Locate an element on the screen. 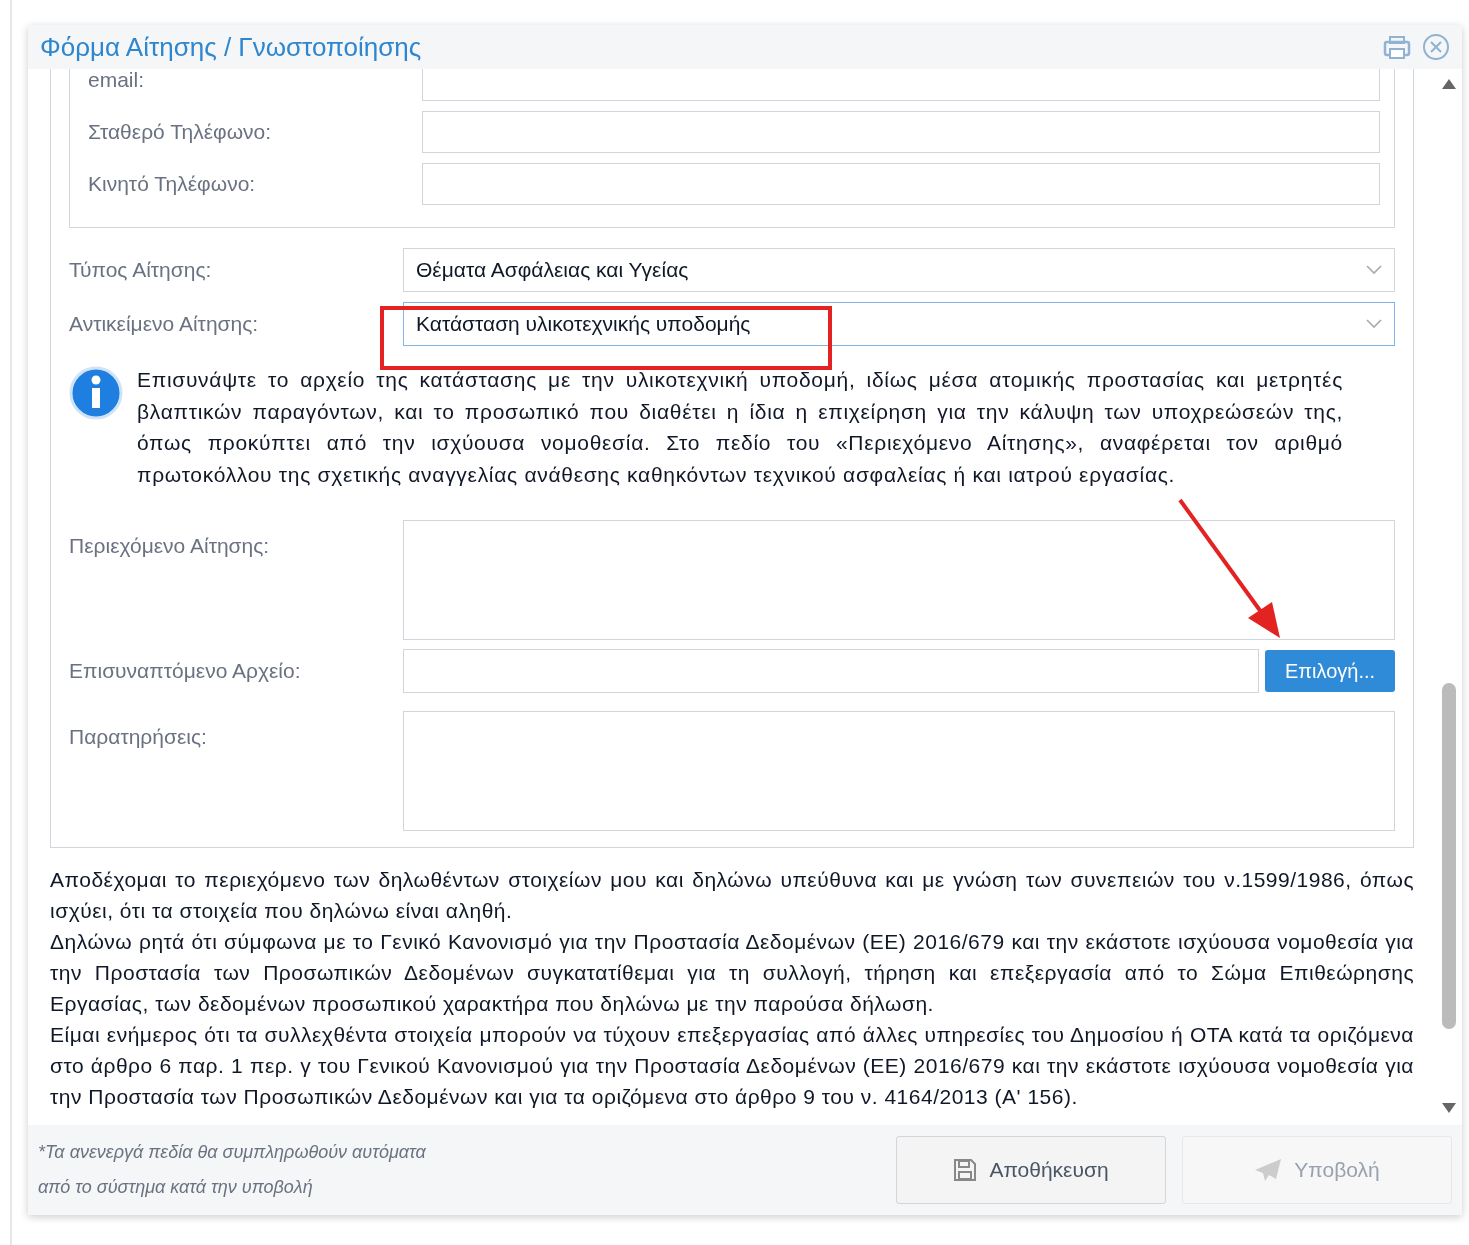 This screenshot has height=1245, width=1469. content-textarea is located at coordinates (899, 580).